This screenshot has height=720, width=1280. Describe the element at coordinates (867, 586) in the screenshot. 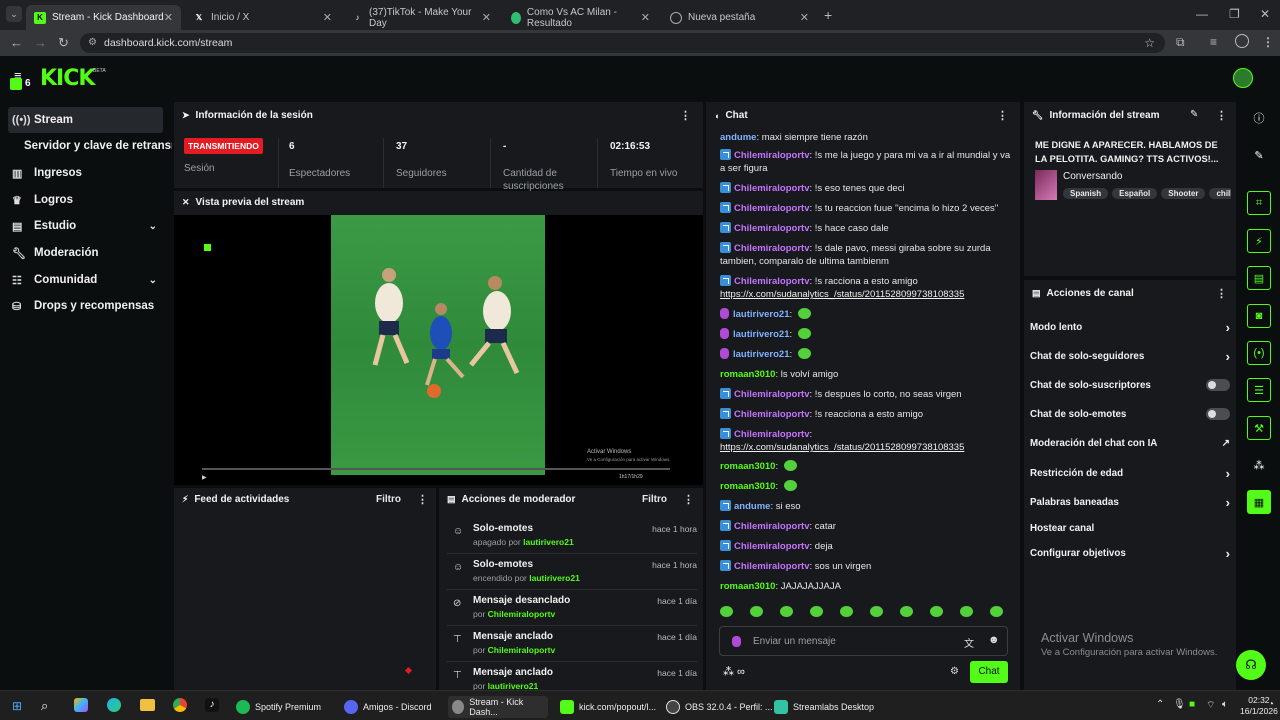

I see `chat-message: romaan3010: JAJAJAJJAJA` at that location.